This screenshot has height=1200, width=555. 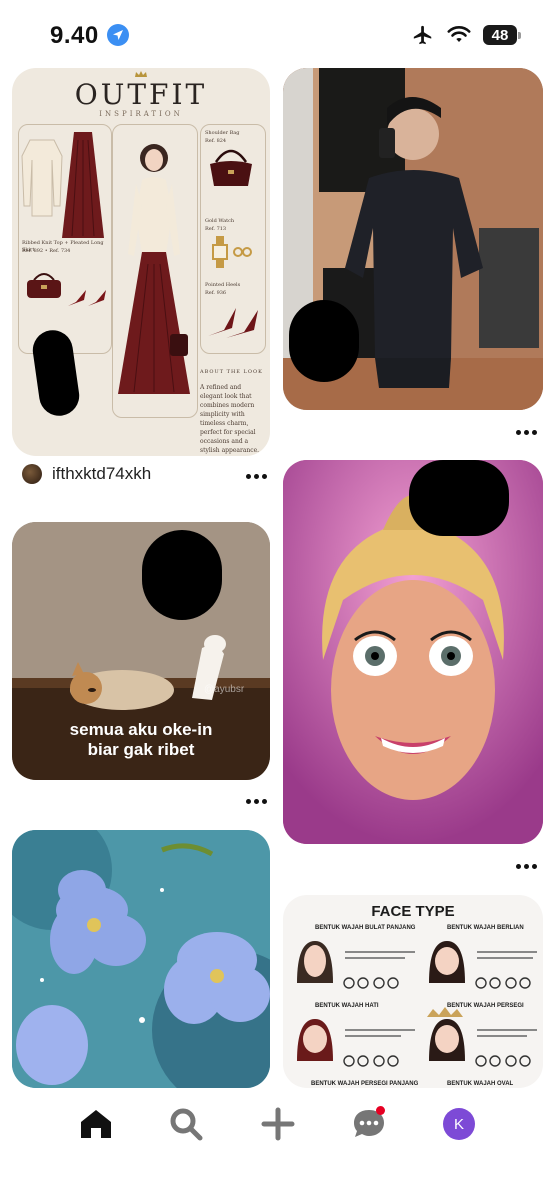 What do you see at coordinates (118, 35) in the screenshot?
I see `location-icon` at bounding box center [118, 35].